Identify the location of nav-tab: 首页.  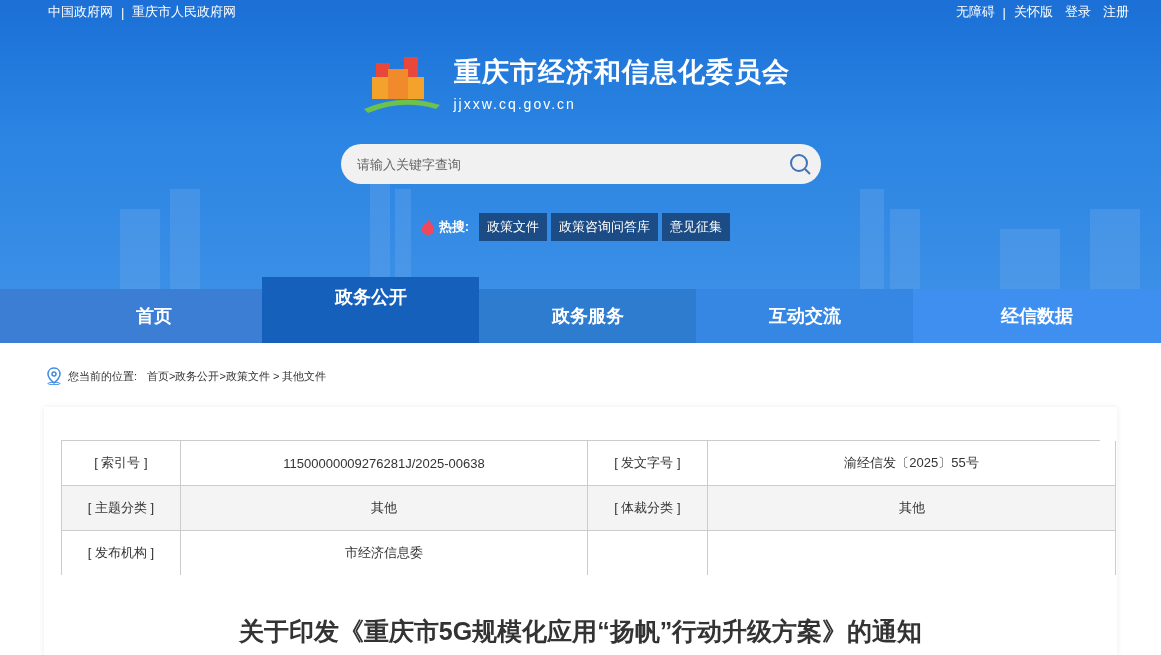
(131, 316).